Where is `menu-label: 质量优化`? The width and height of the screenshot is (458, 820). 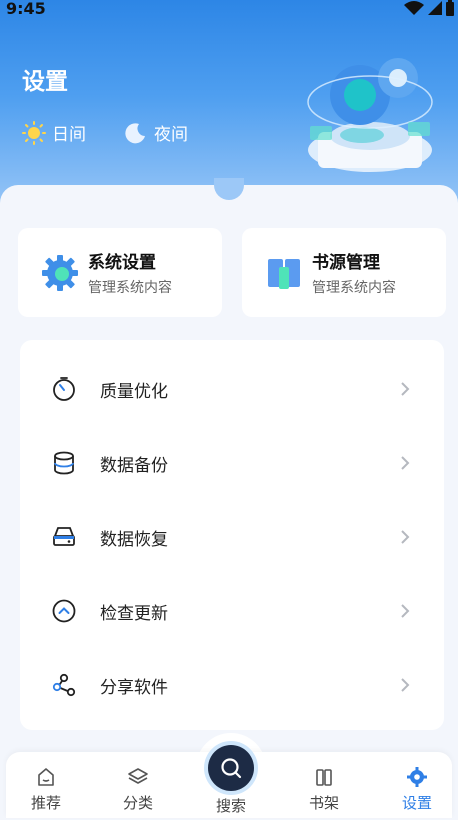 menu-label: 质量优化 is located at coordinates (134, 391).